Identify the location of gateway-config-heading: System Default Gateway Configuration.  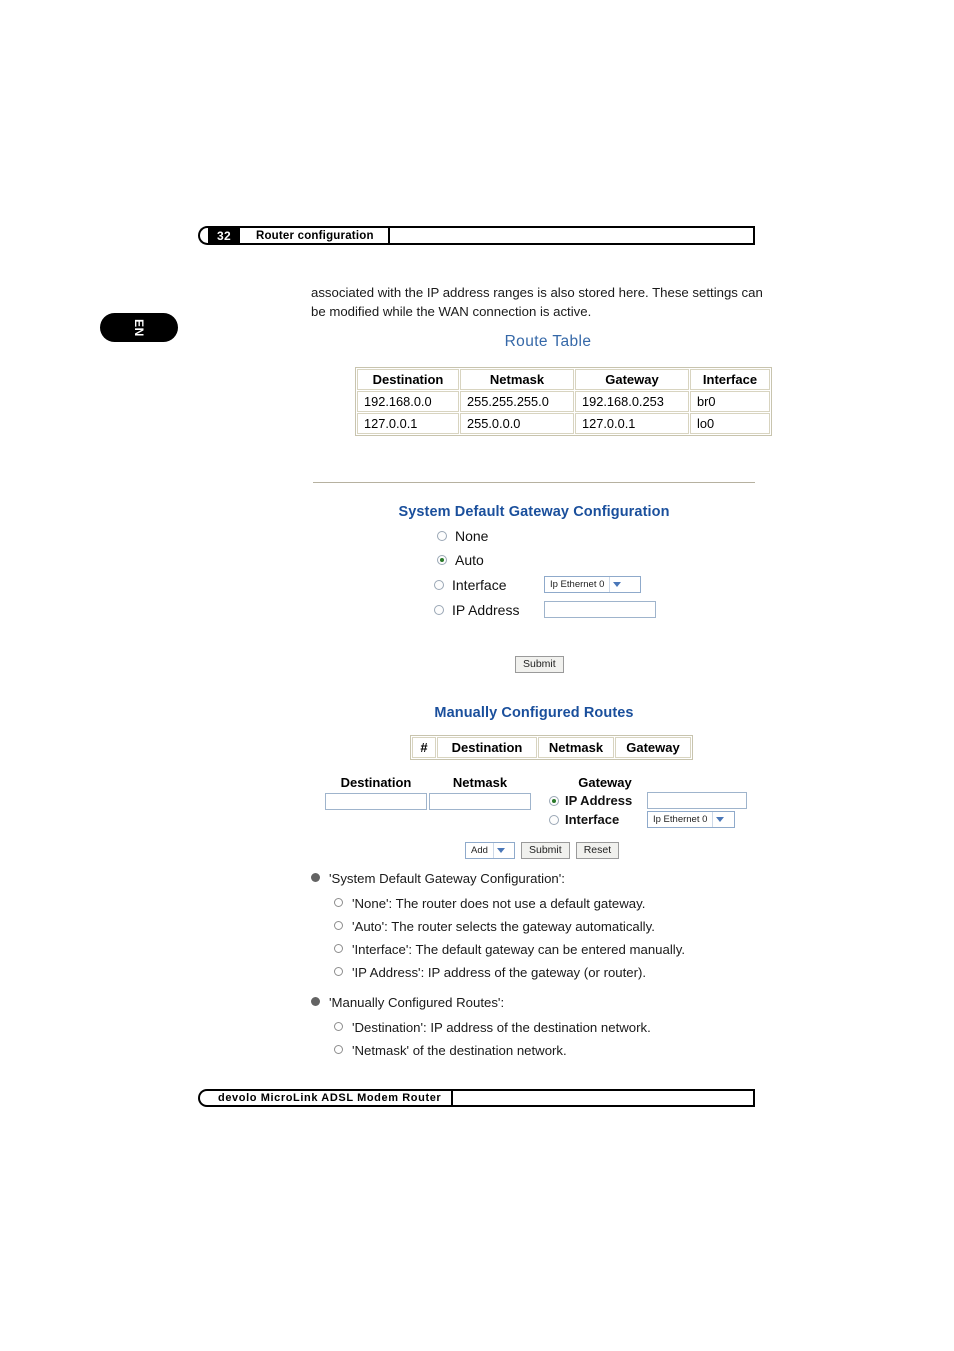
(534, 512).